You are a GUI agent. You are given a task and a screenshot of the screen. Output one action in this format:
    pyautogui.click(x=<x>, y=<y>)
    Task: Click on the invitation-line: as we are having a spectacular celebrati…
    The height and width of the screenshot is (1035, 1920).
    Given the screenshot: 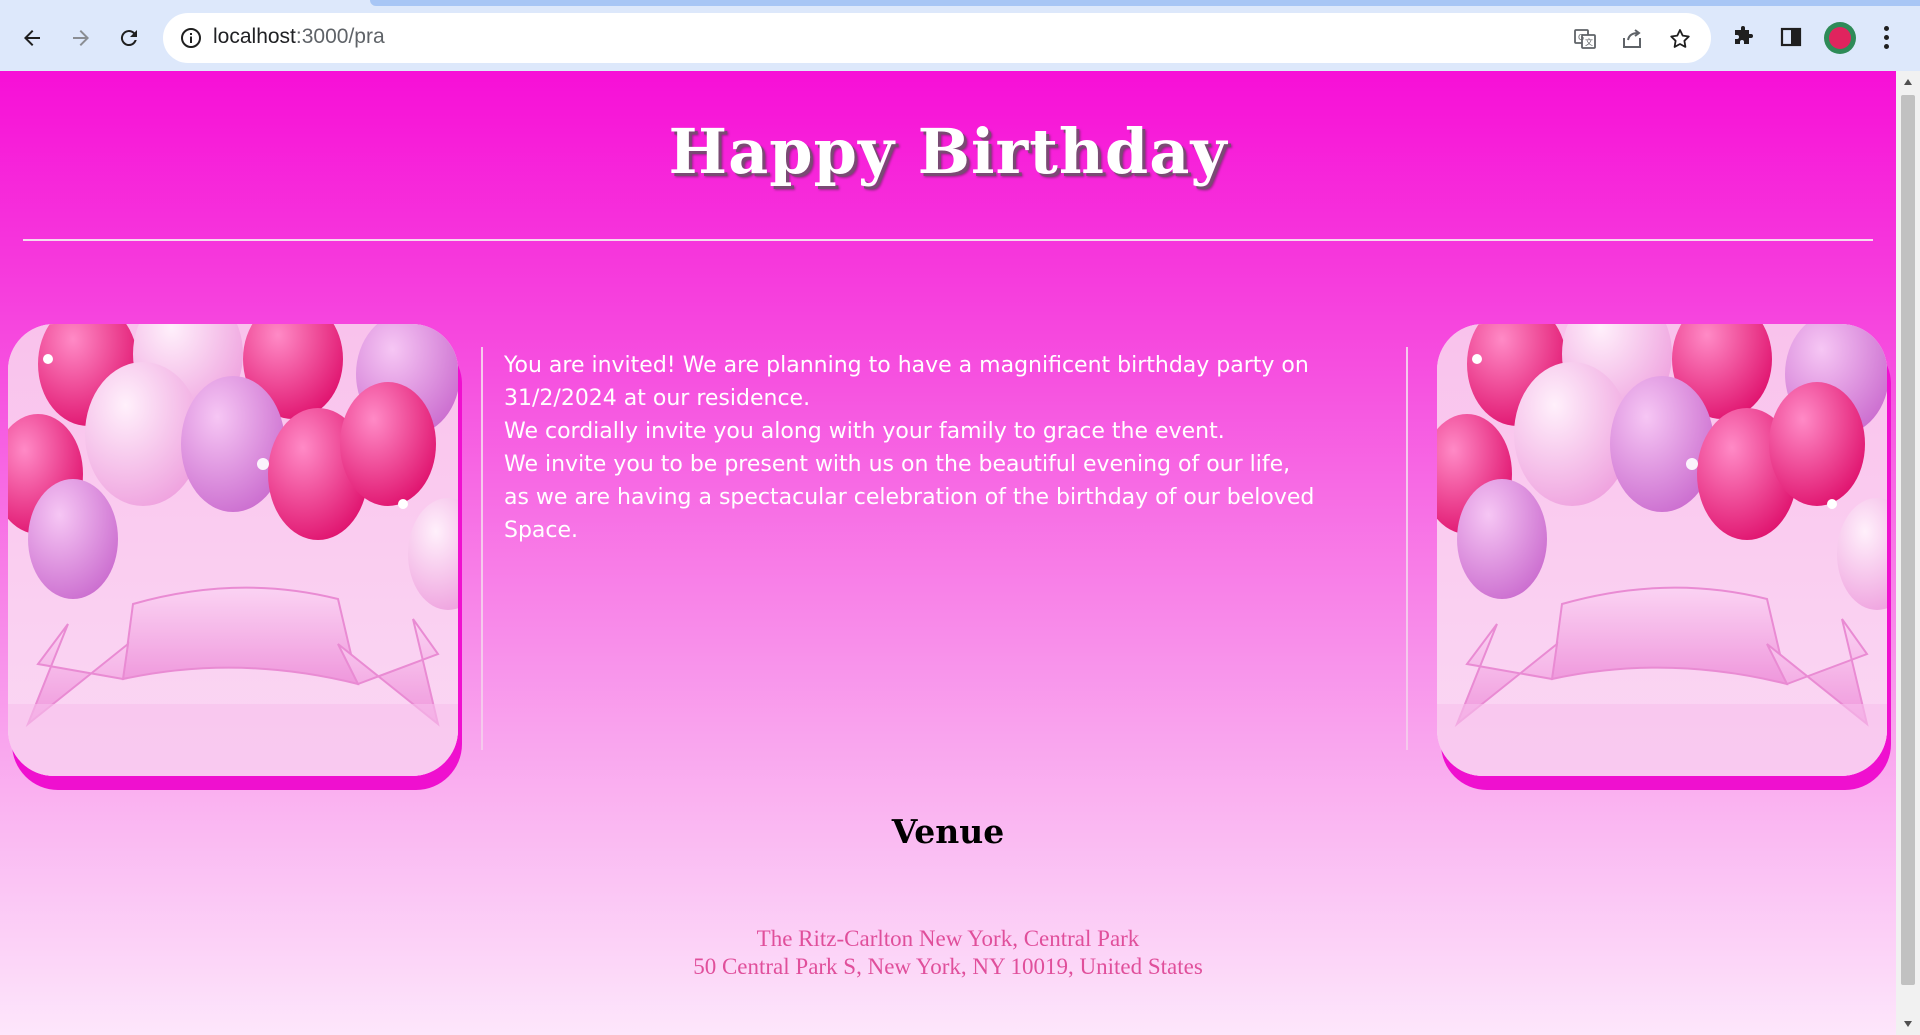 What is the action you would take?
    pyautogui.click(x=909, y=497)
    